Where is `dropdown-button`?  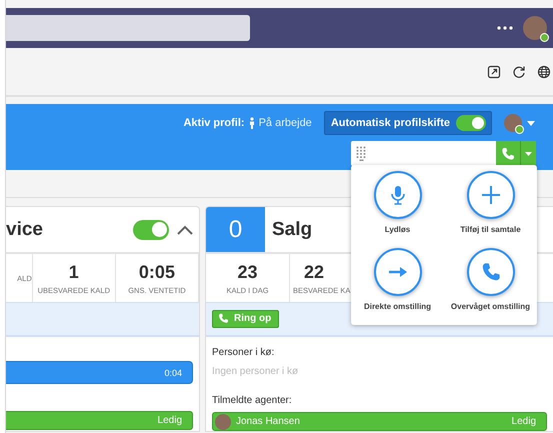
dropdown-button is located at coordinates (528, 153).